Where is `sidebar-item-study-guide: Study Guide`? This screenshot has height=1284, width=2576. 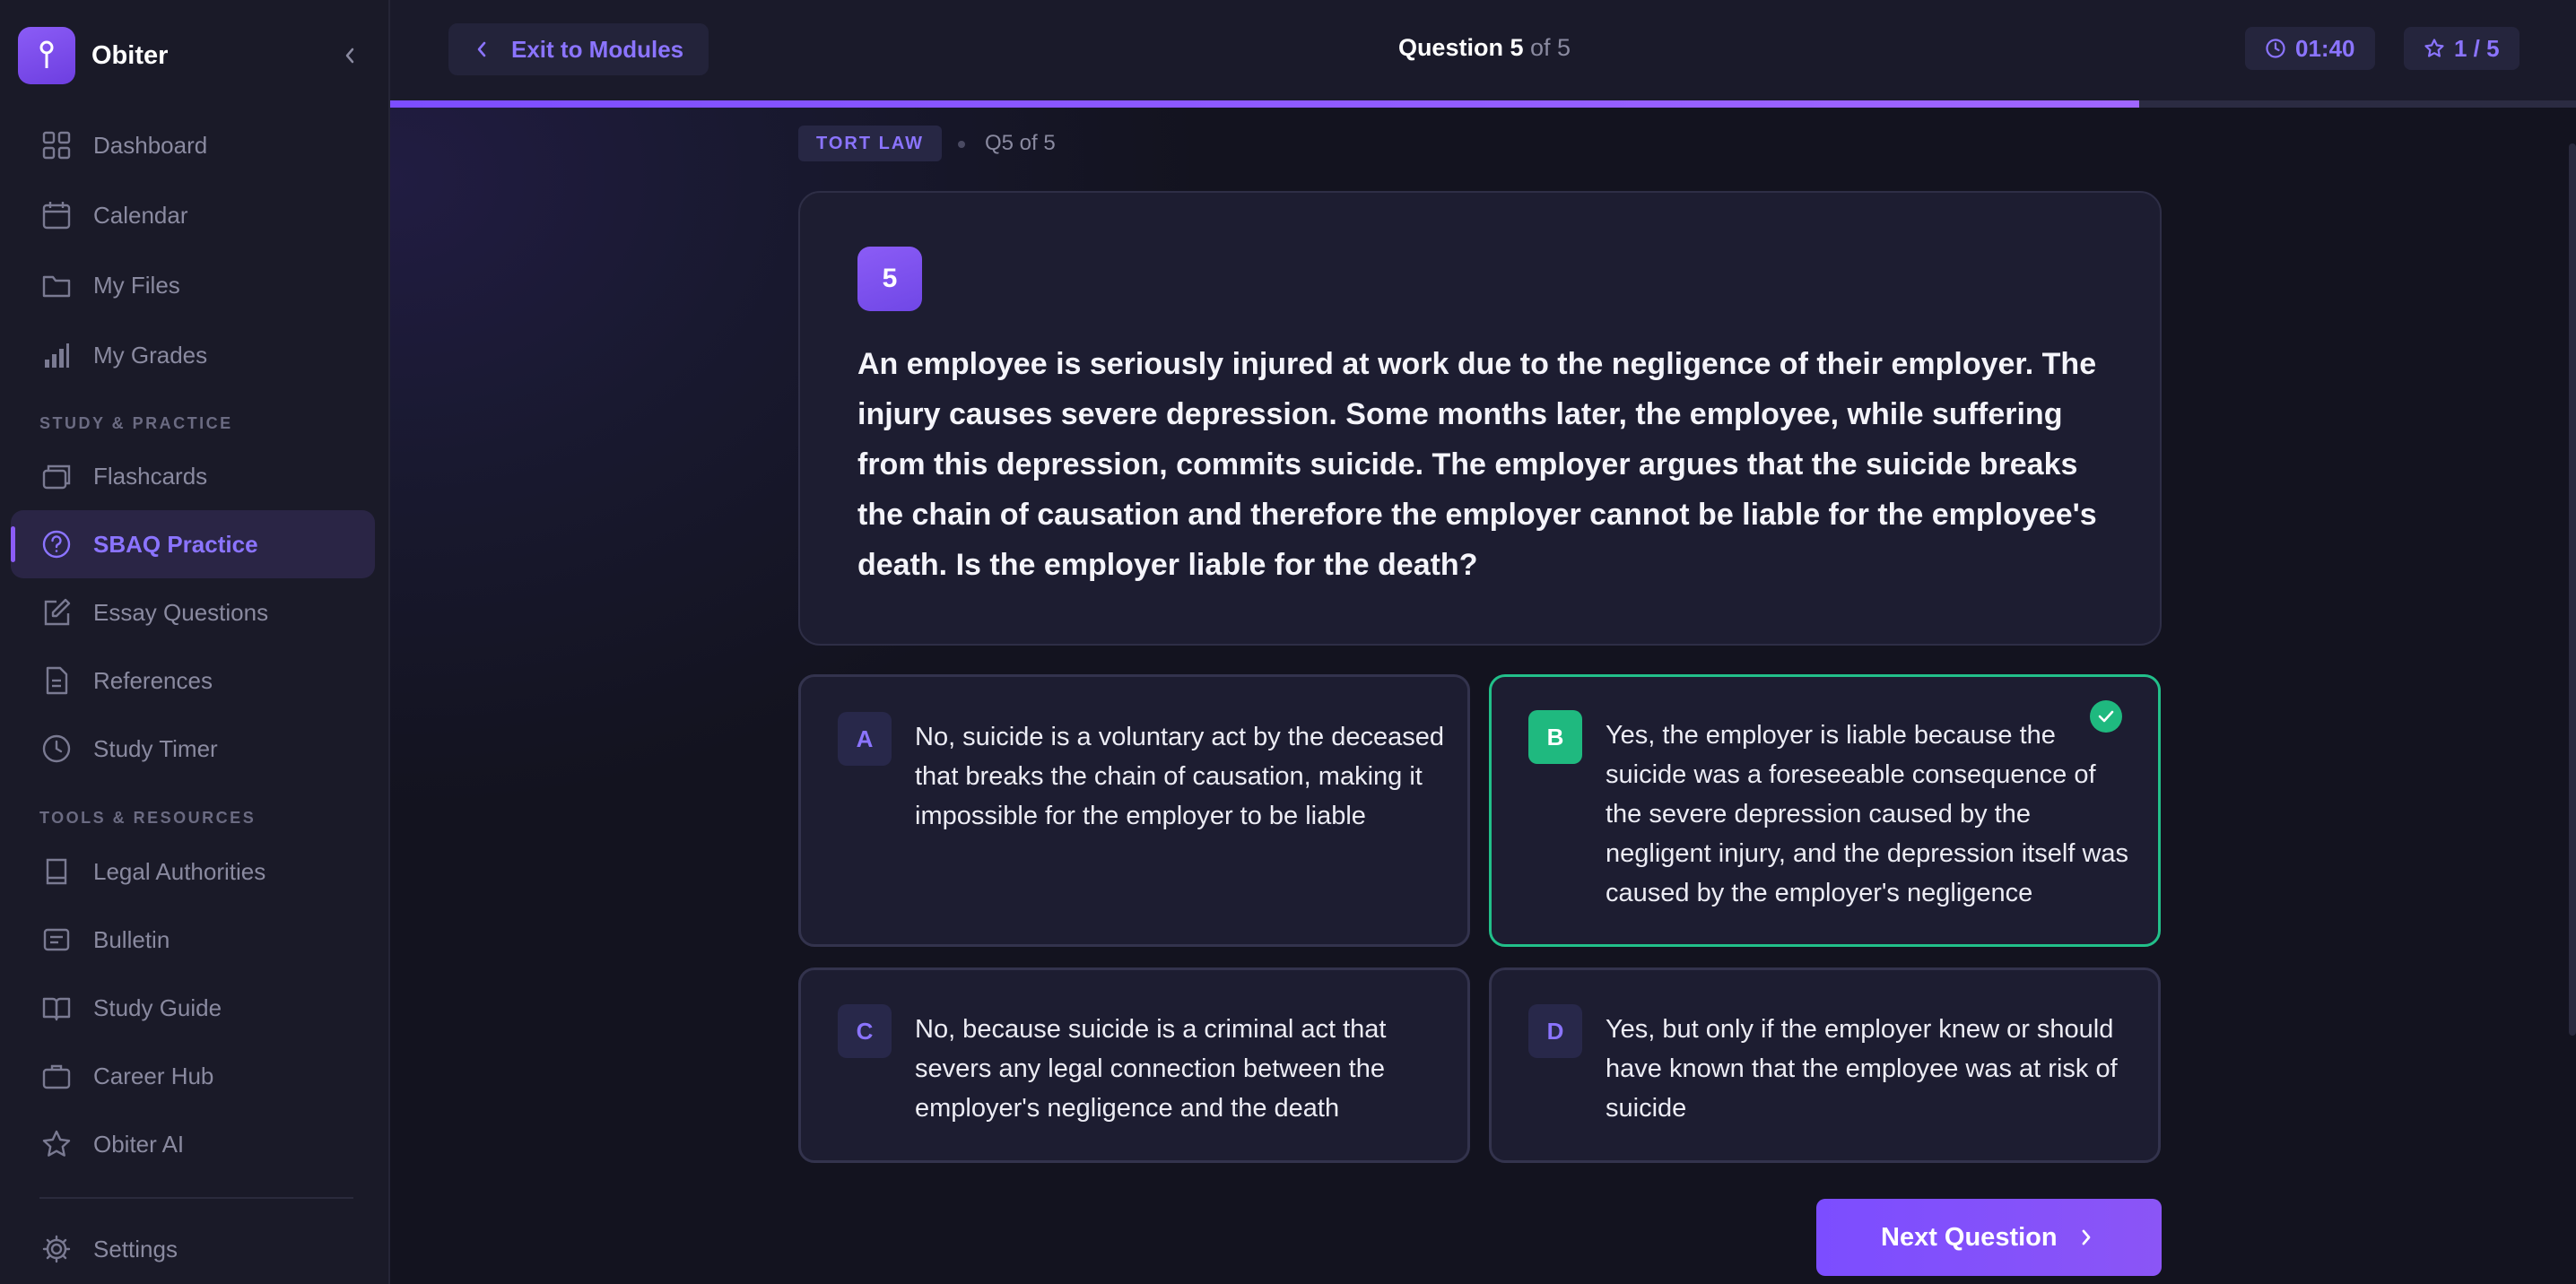
sidebar-item-study-guide: Study Guide is located at coordinates (193, 1008).